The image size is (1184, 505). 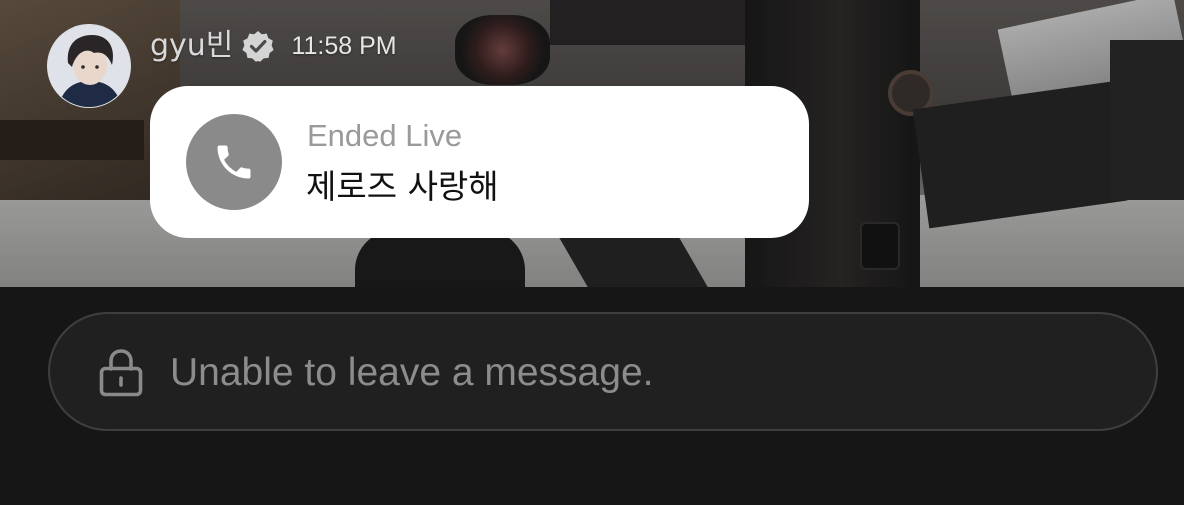 I want to click on verified-badge-icon, so click(x=258, y=46).